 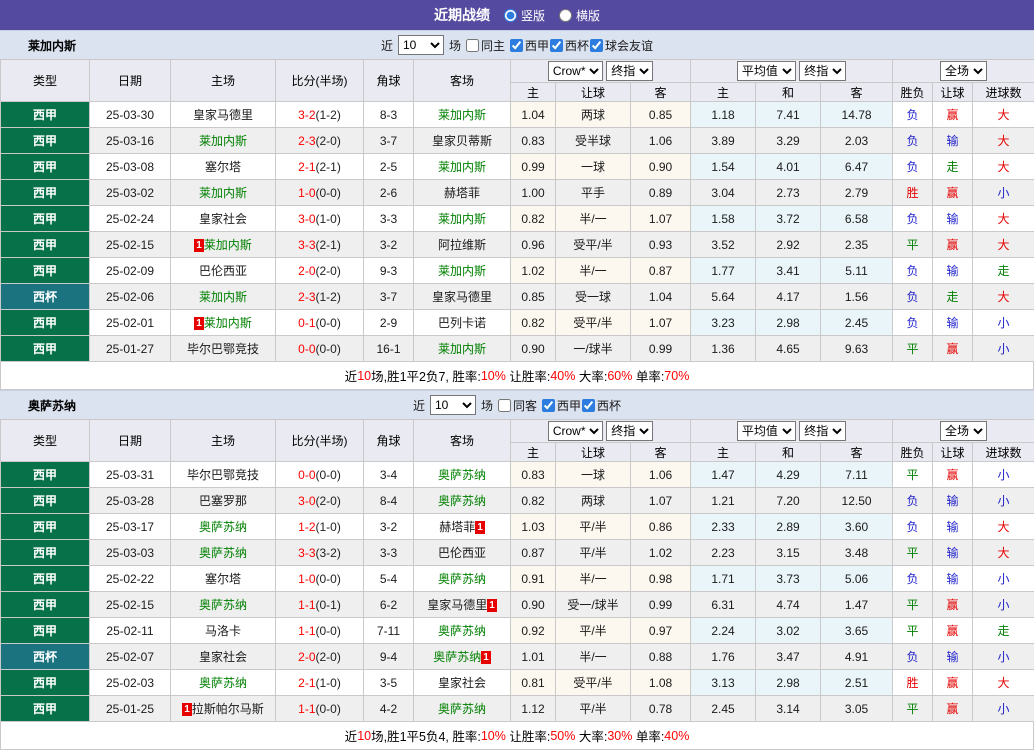 I want to click on horizontal-layout-radio, so click(x=565, y=15).